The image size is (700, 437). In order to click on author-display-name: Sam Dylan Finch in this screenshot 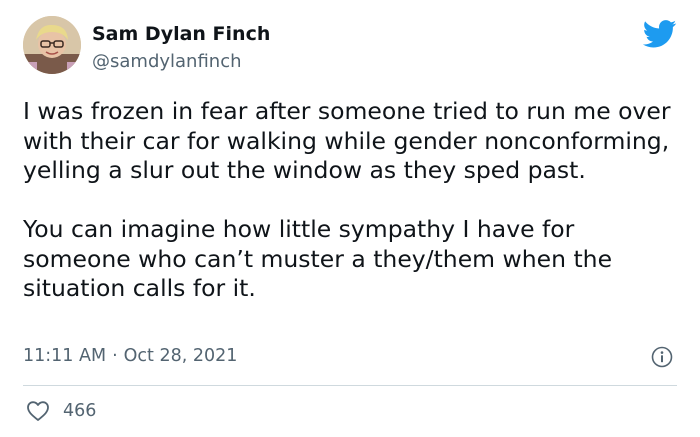, I will do `click(181, 34)`.